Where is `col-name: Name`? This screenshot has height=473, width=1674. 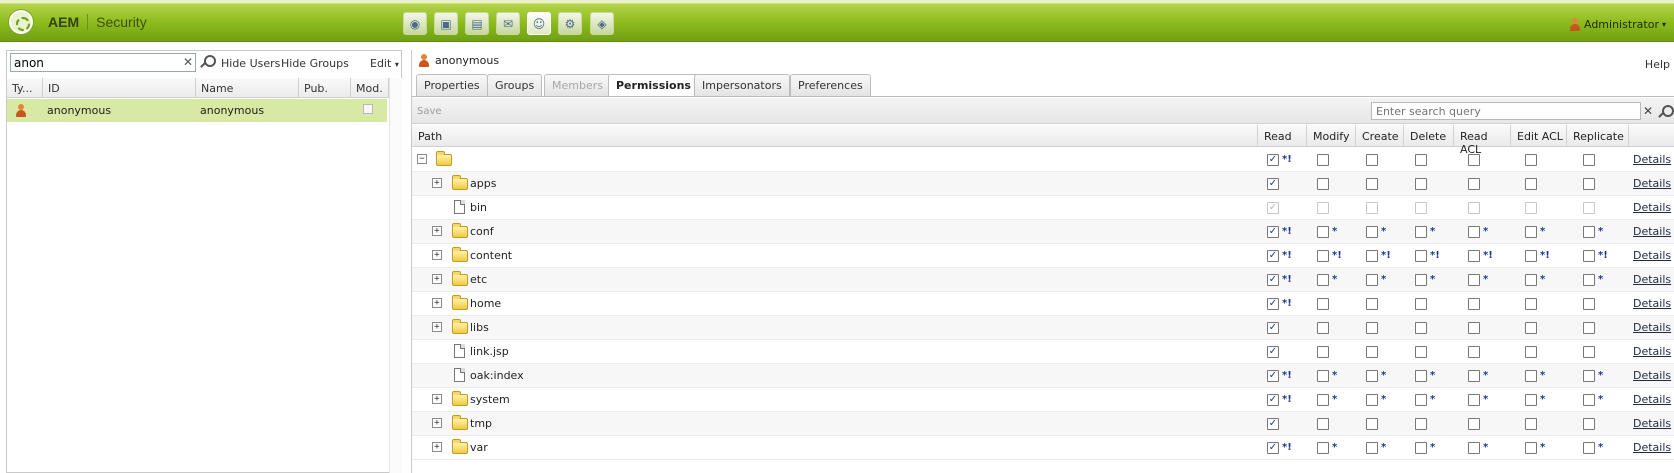
col-name: Name is located at coordinates (247, 88).